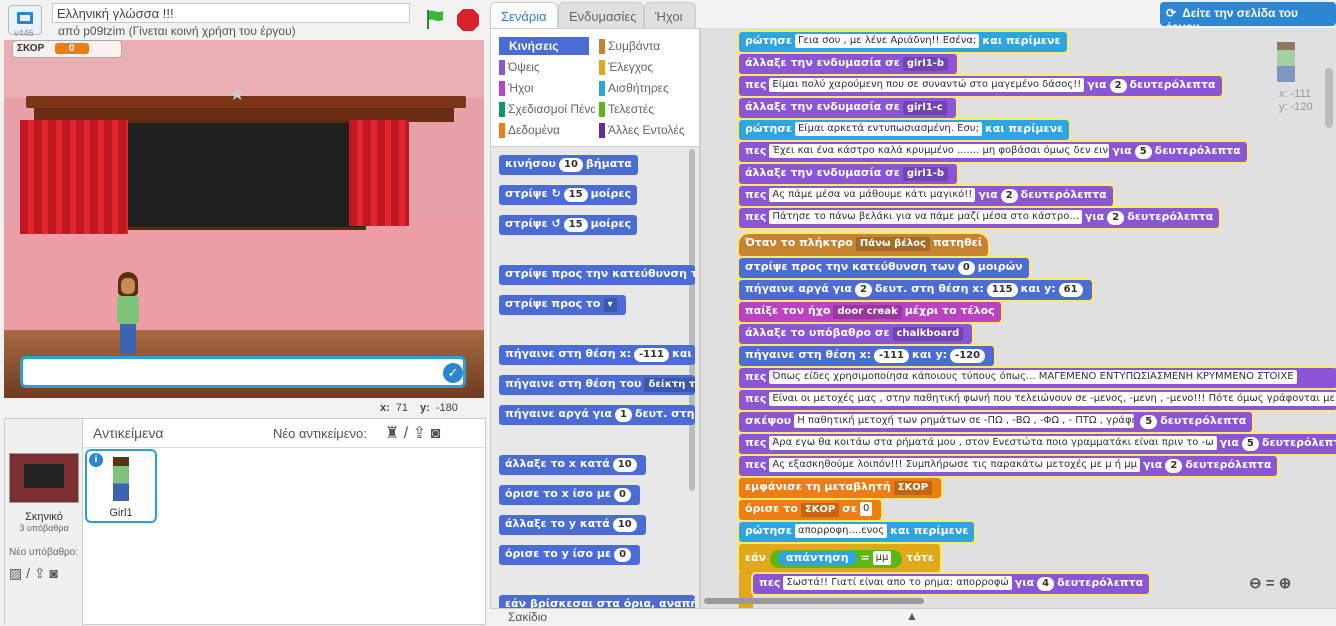 The width and height of the screenshot is (1336, 626). Describe the element at coordinates (544, 46) in the screenshot. I see `category-motion: Κινήσεις` at that location.